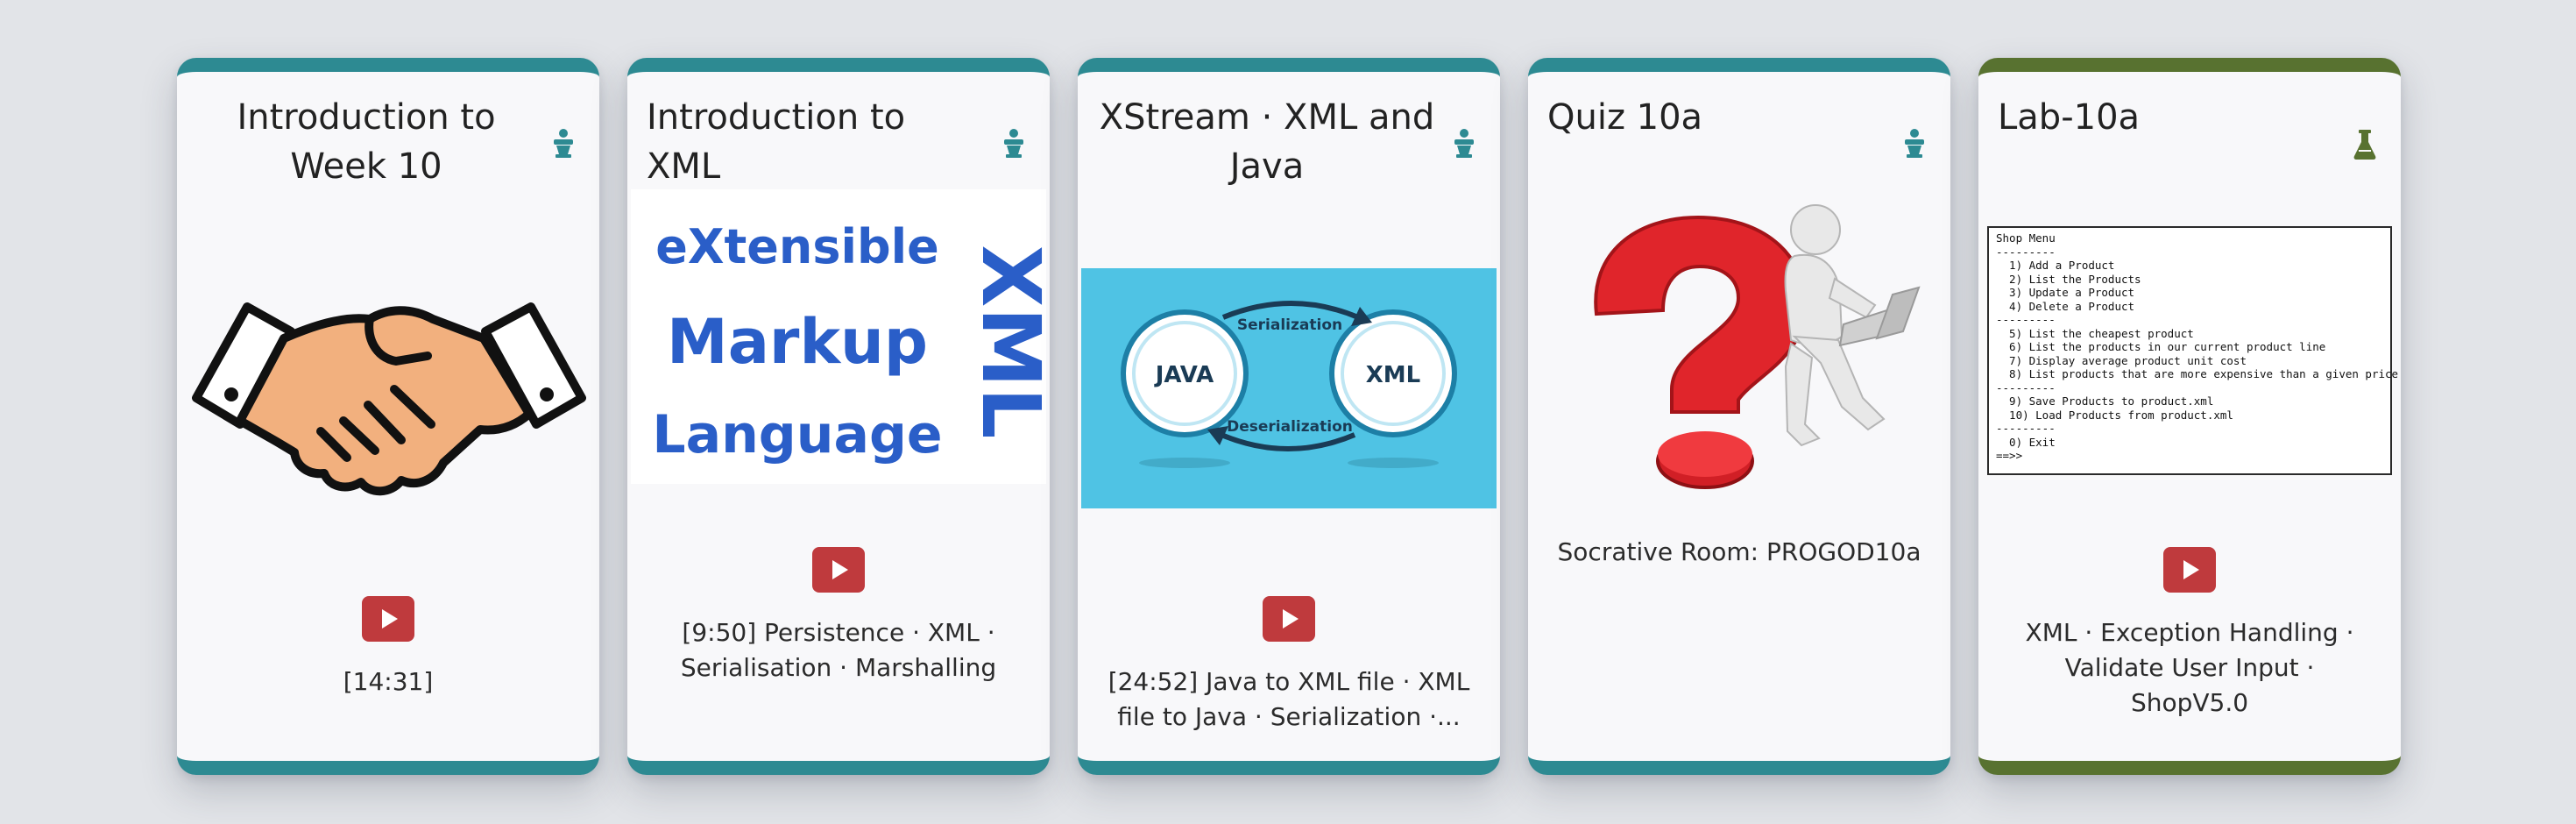  I want to click on card-title: Introduction to Week 10, so click(366, 142).